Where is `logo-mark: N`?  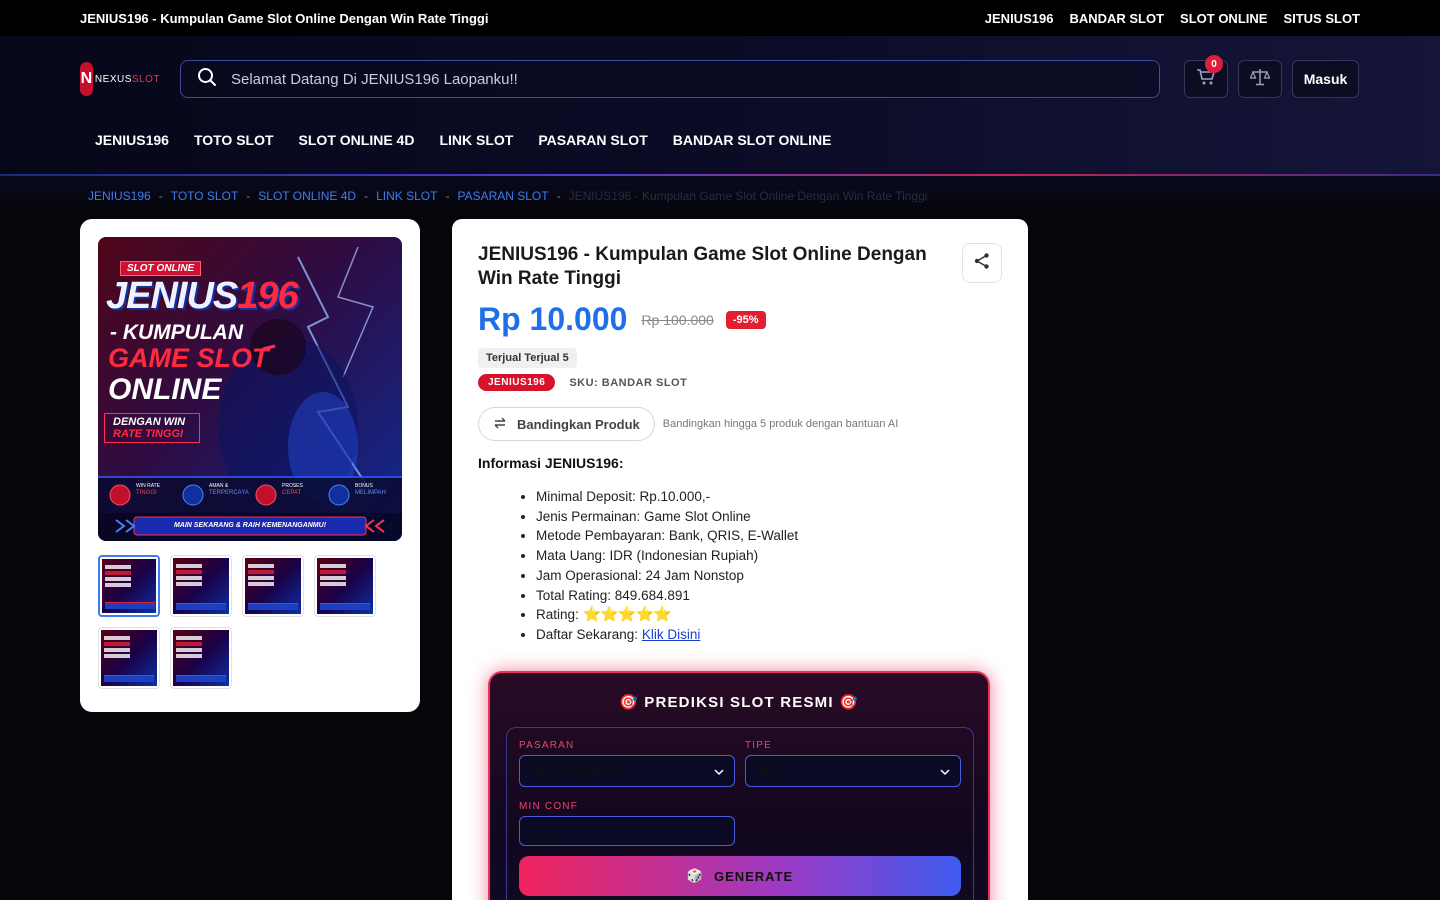
logo-mark: N is located at coordinates (86, 79).